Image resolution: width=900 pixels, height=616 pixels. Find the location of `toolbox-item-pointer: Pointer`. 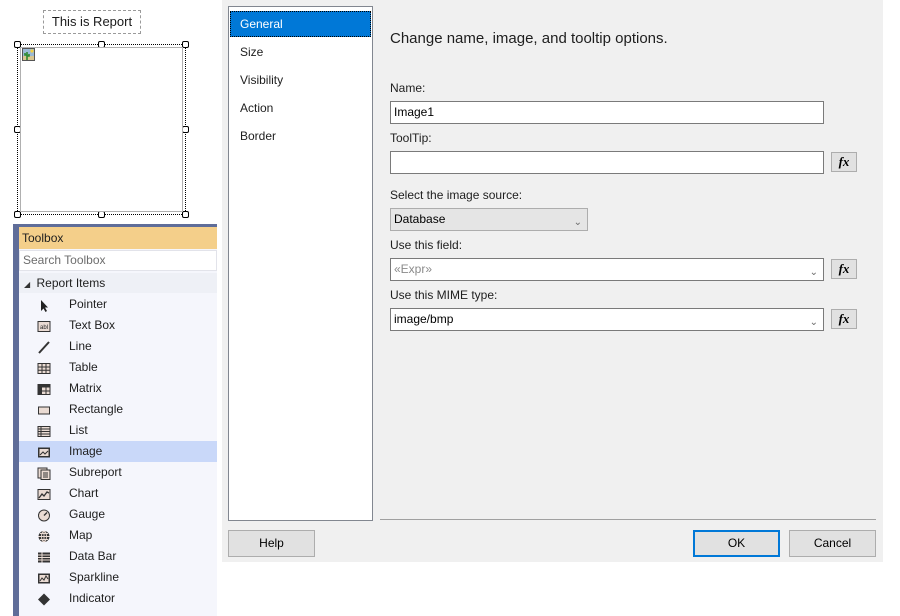

toolbox-item-pointer: Pointer is located at coordinates (118, 304).